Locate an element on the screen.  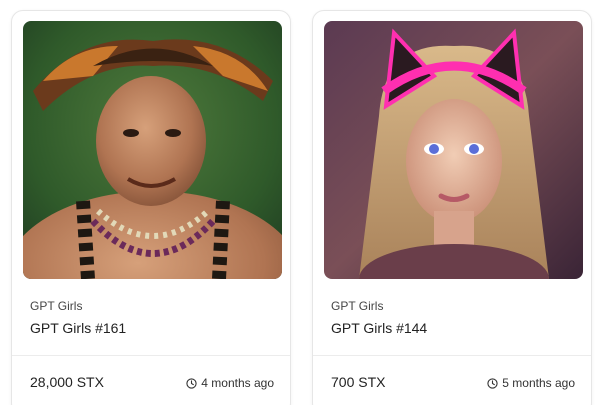
listing-age: 5 months ago is located at coordinates (531, 383).